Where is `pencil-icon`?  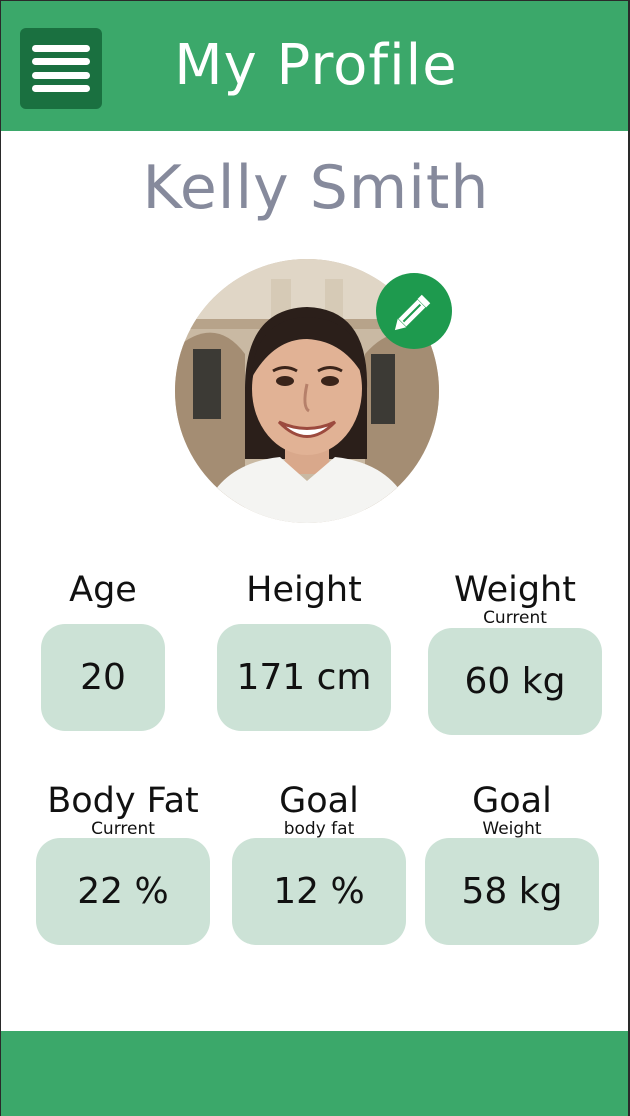 pencil-icon is located at coordinates (412, 312).